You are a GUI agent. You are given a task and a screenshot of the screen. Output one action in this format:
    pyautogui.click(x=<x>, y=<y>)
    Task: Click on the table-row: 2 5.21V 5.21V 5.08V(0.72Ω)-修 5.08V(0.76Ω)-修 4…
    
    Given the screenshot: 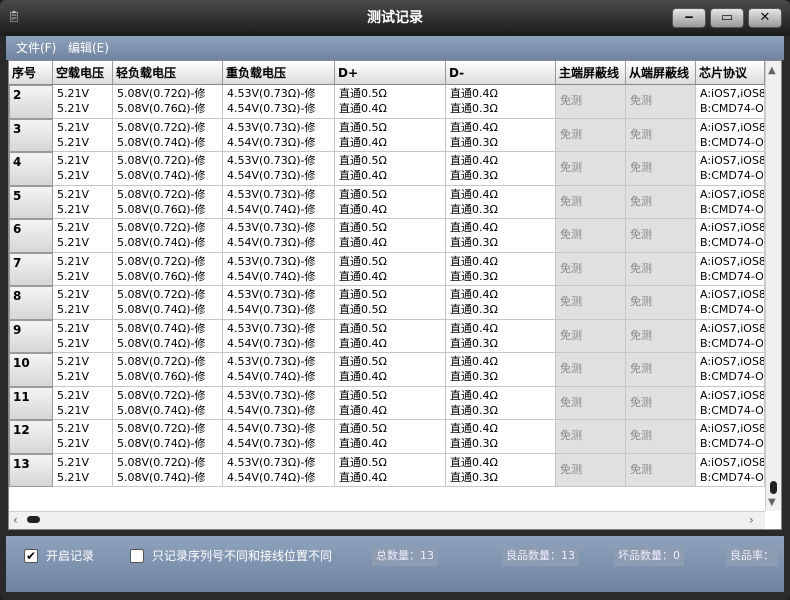 What is the action you would take?
    pyautogui.click(x=387, y=102)
    